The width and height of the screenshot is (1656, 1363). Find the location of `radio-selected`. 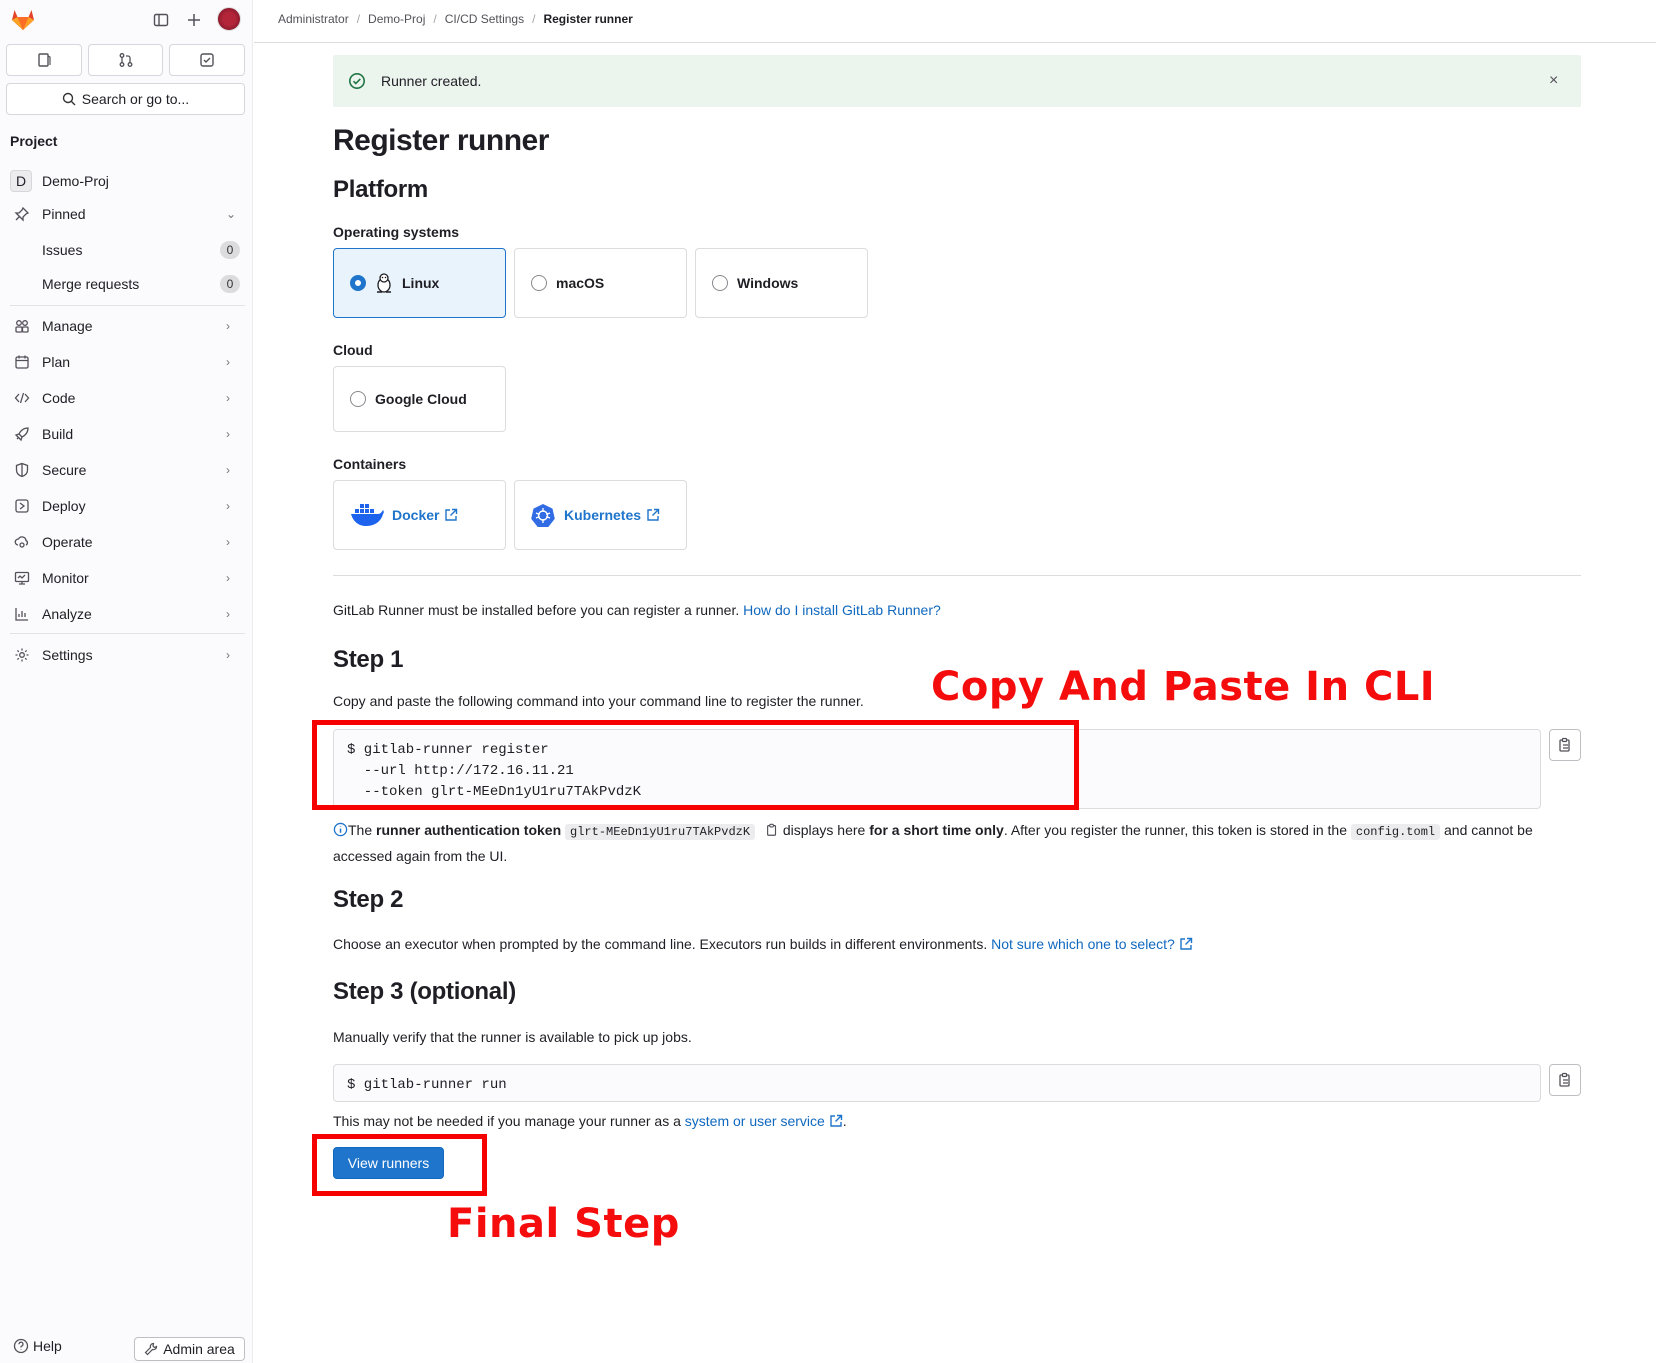

radio-selected is located at coordinates (358, 283).